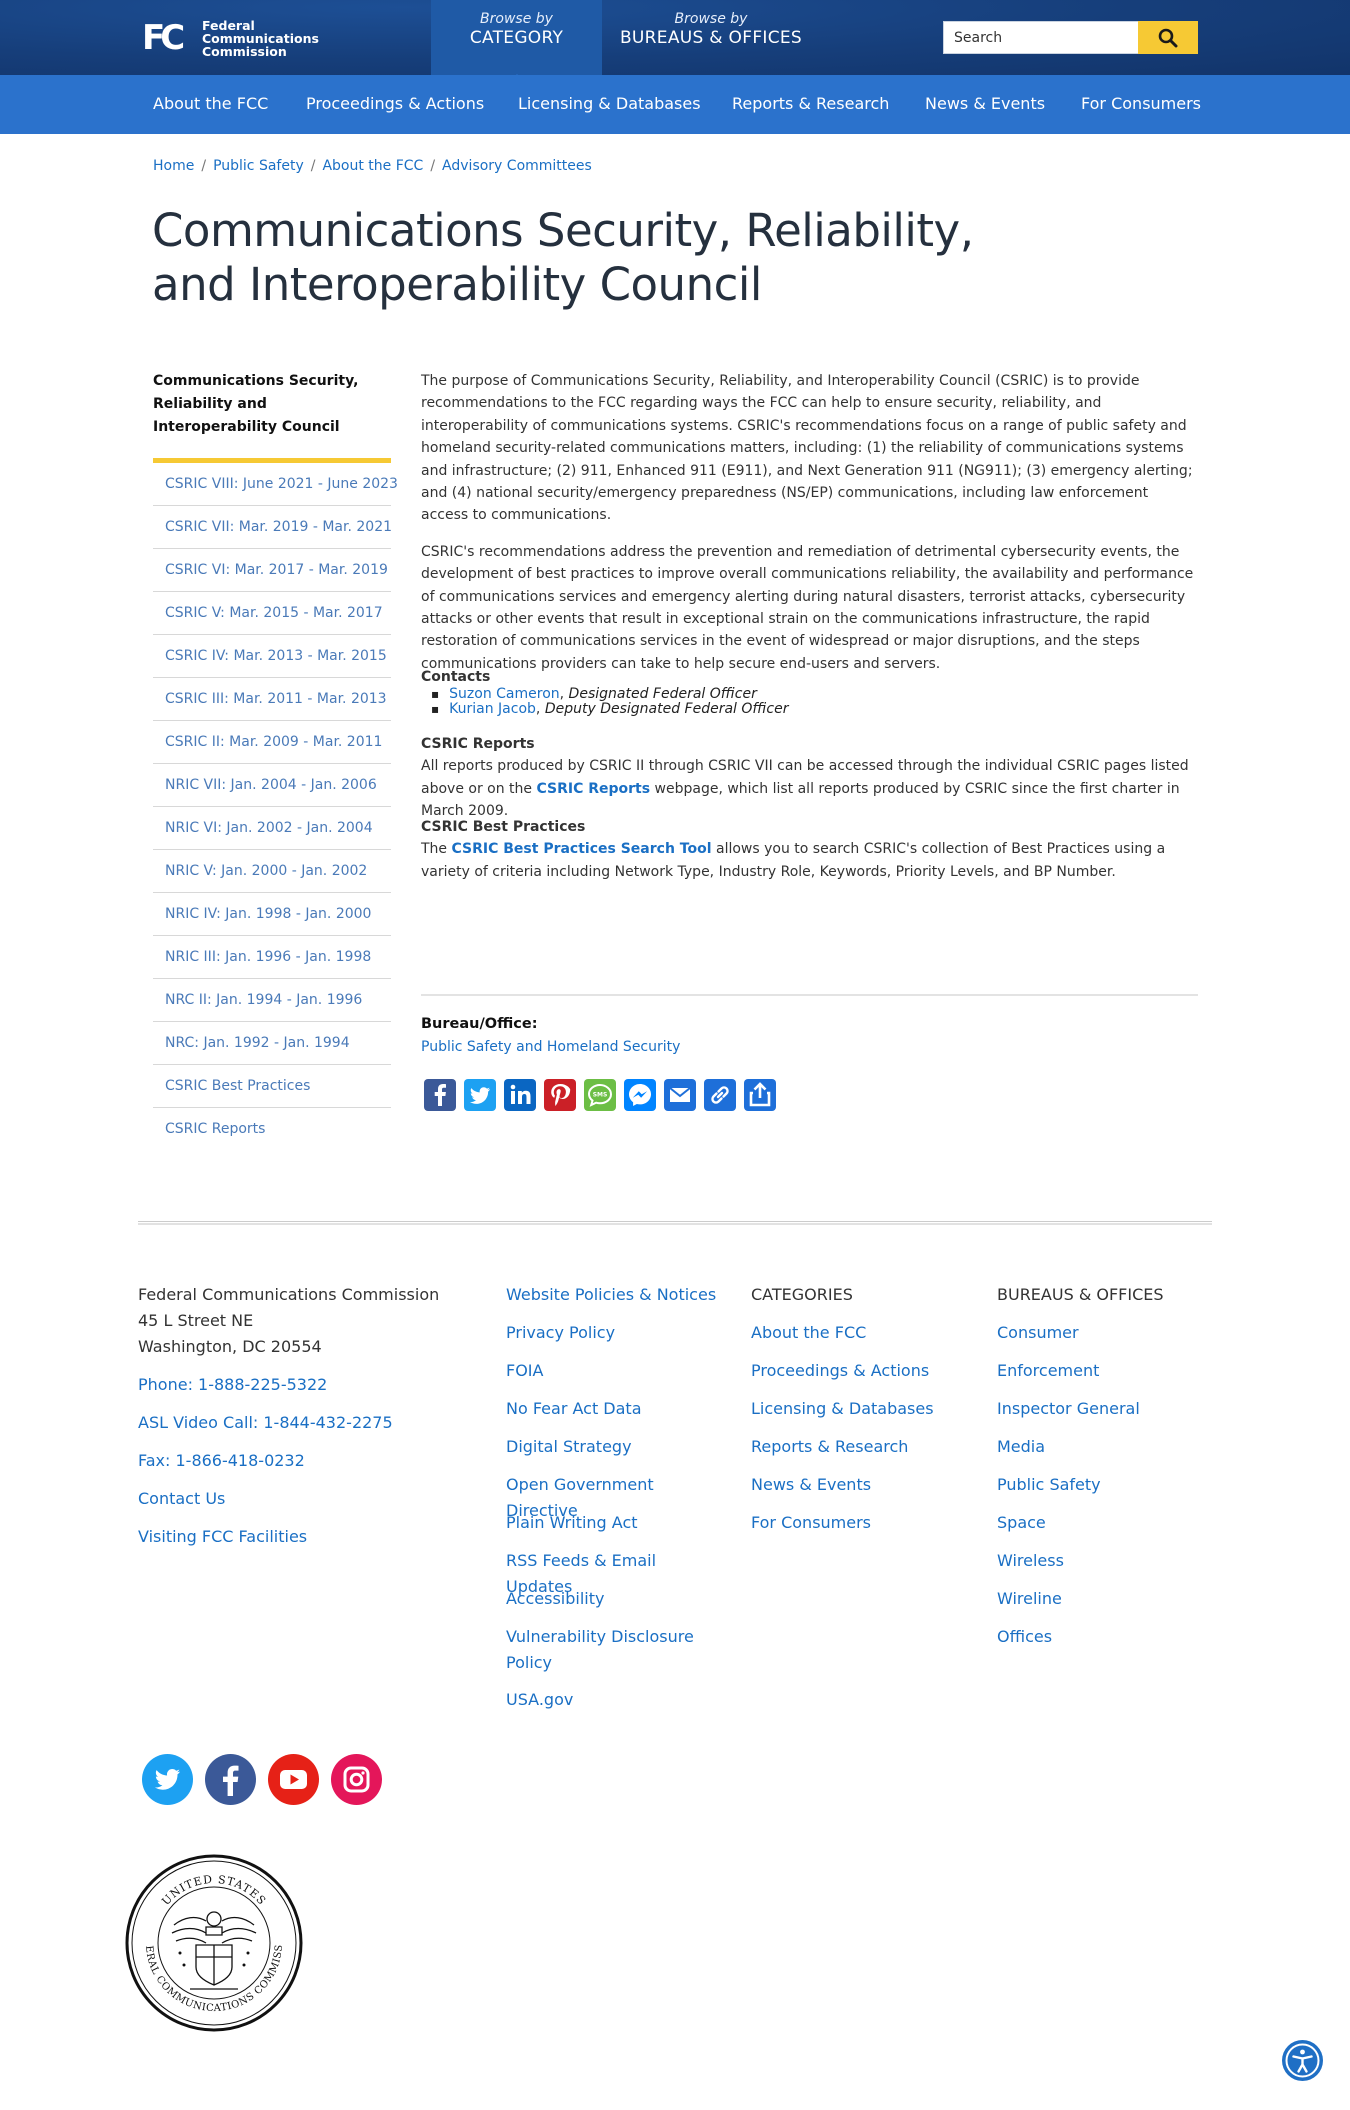 This screenshot has width=1350, height=2110. I want to click on sidebar-item: NRIC VI: Jan. 2002 - Jan. 2004, so click(272, 828).